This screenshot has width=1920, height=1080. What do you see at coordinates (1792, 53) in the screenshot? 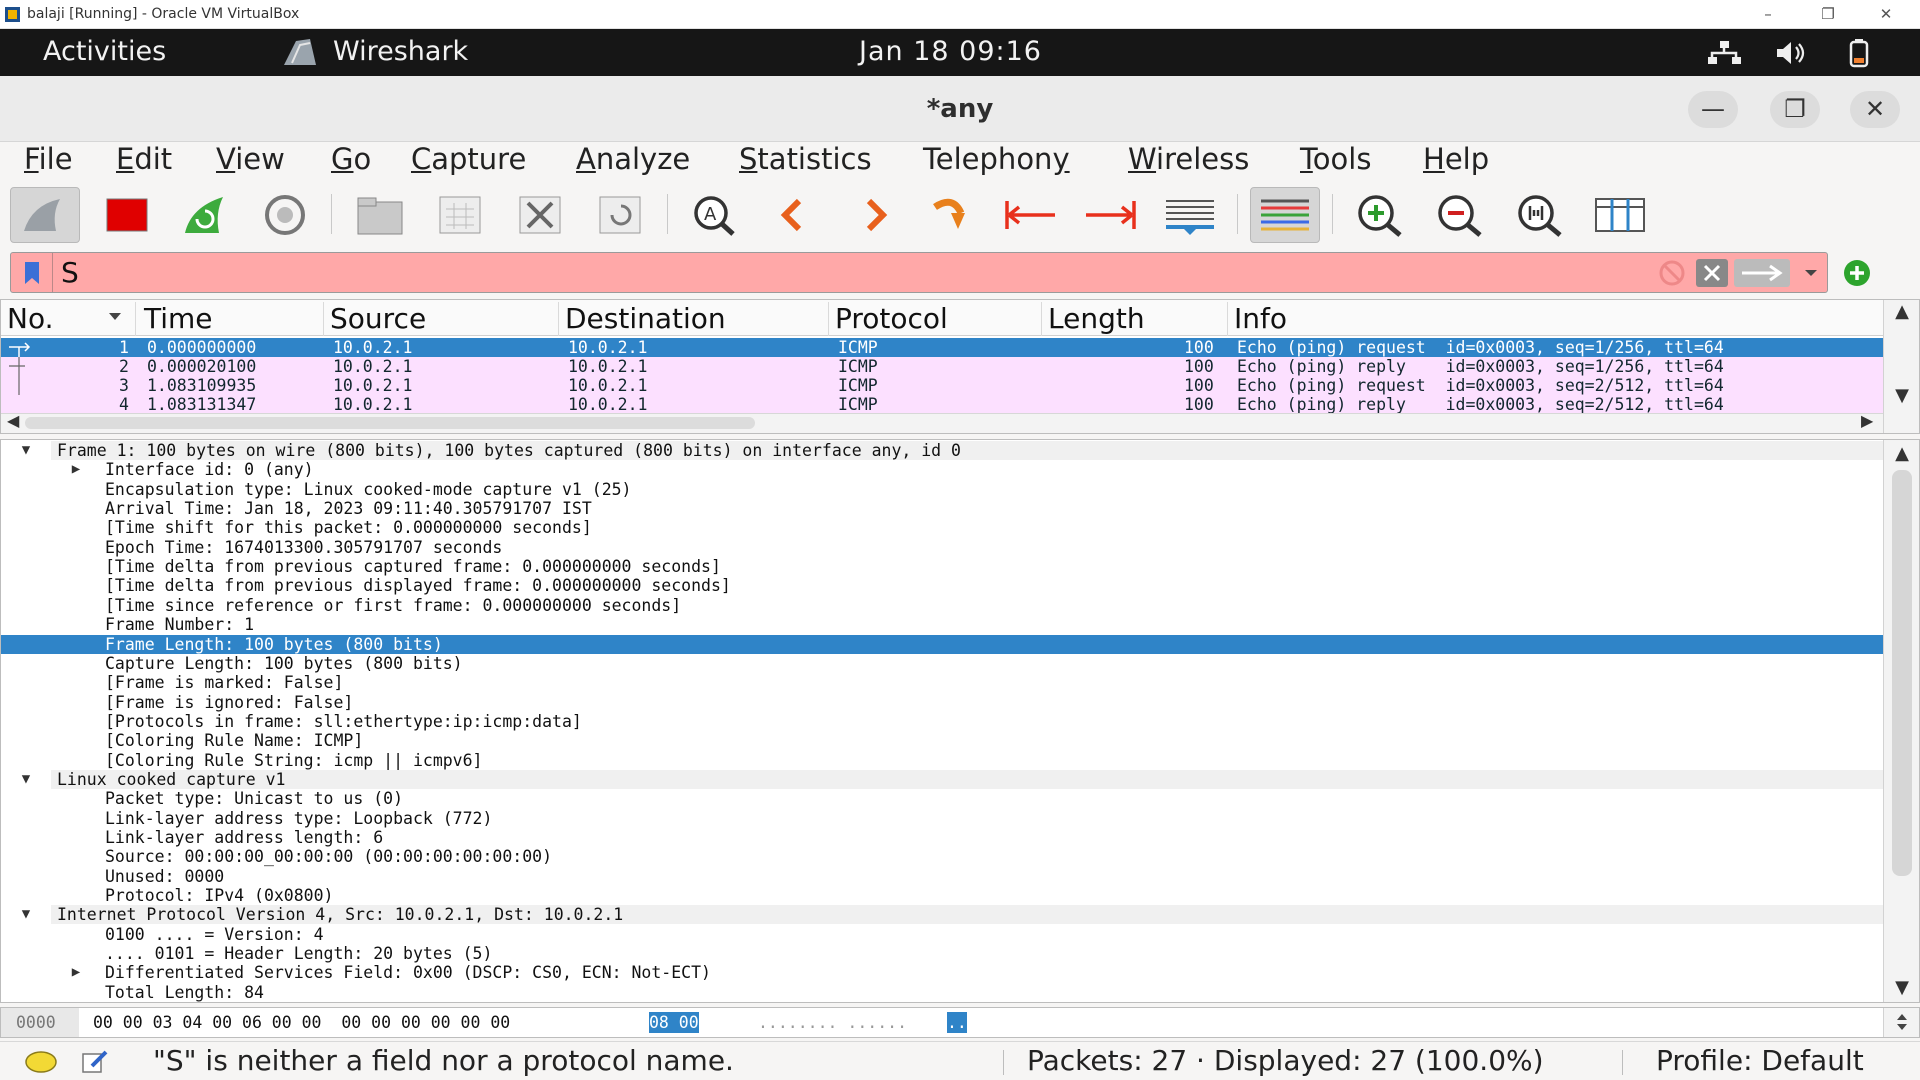
I see `volume-icon` at bounding box center [1792, 53].